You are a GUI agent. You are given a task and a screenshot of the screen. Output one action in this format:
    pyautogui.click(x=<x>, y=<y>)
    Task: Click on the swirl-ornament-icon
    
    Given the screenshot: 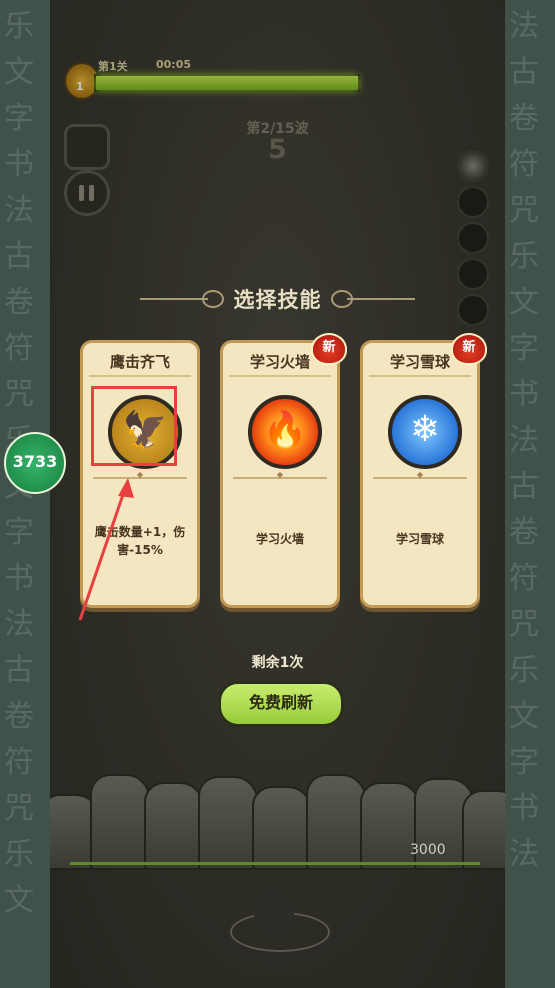 What is the action you would take?
    pyautogui.click(x=213, y=299)
    